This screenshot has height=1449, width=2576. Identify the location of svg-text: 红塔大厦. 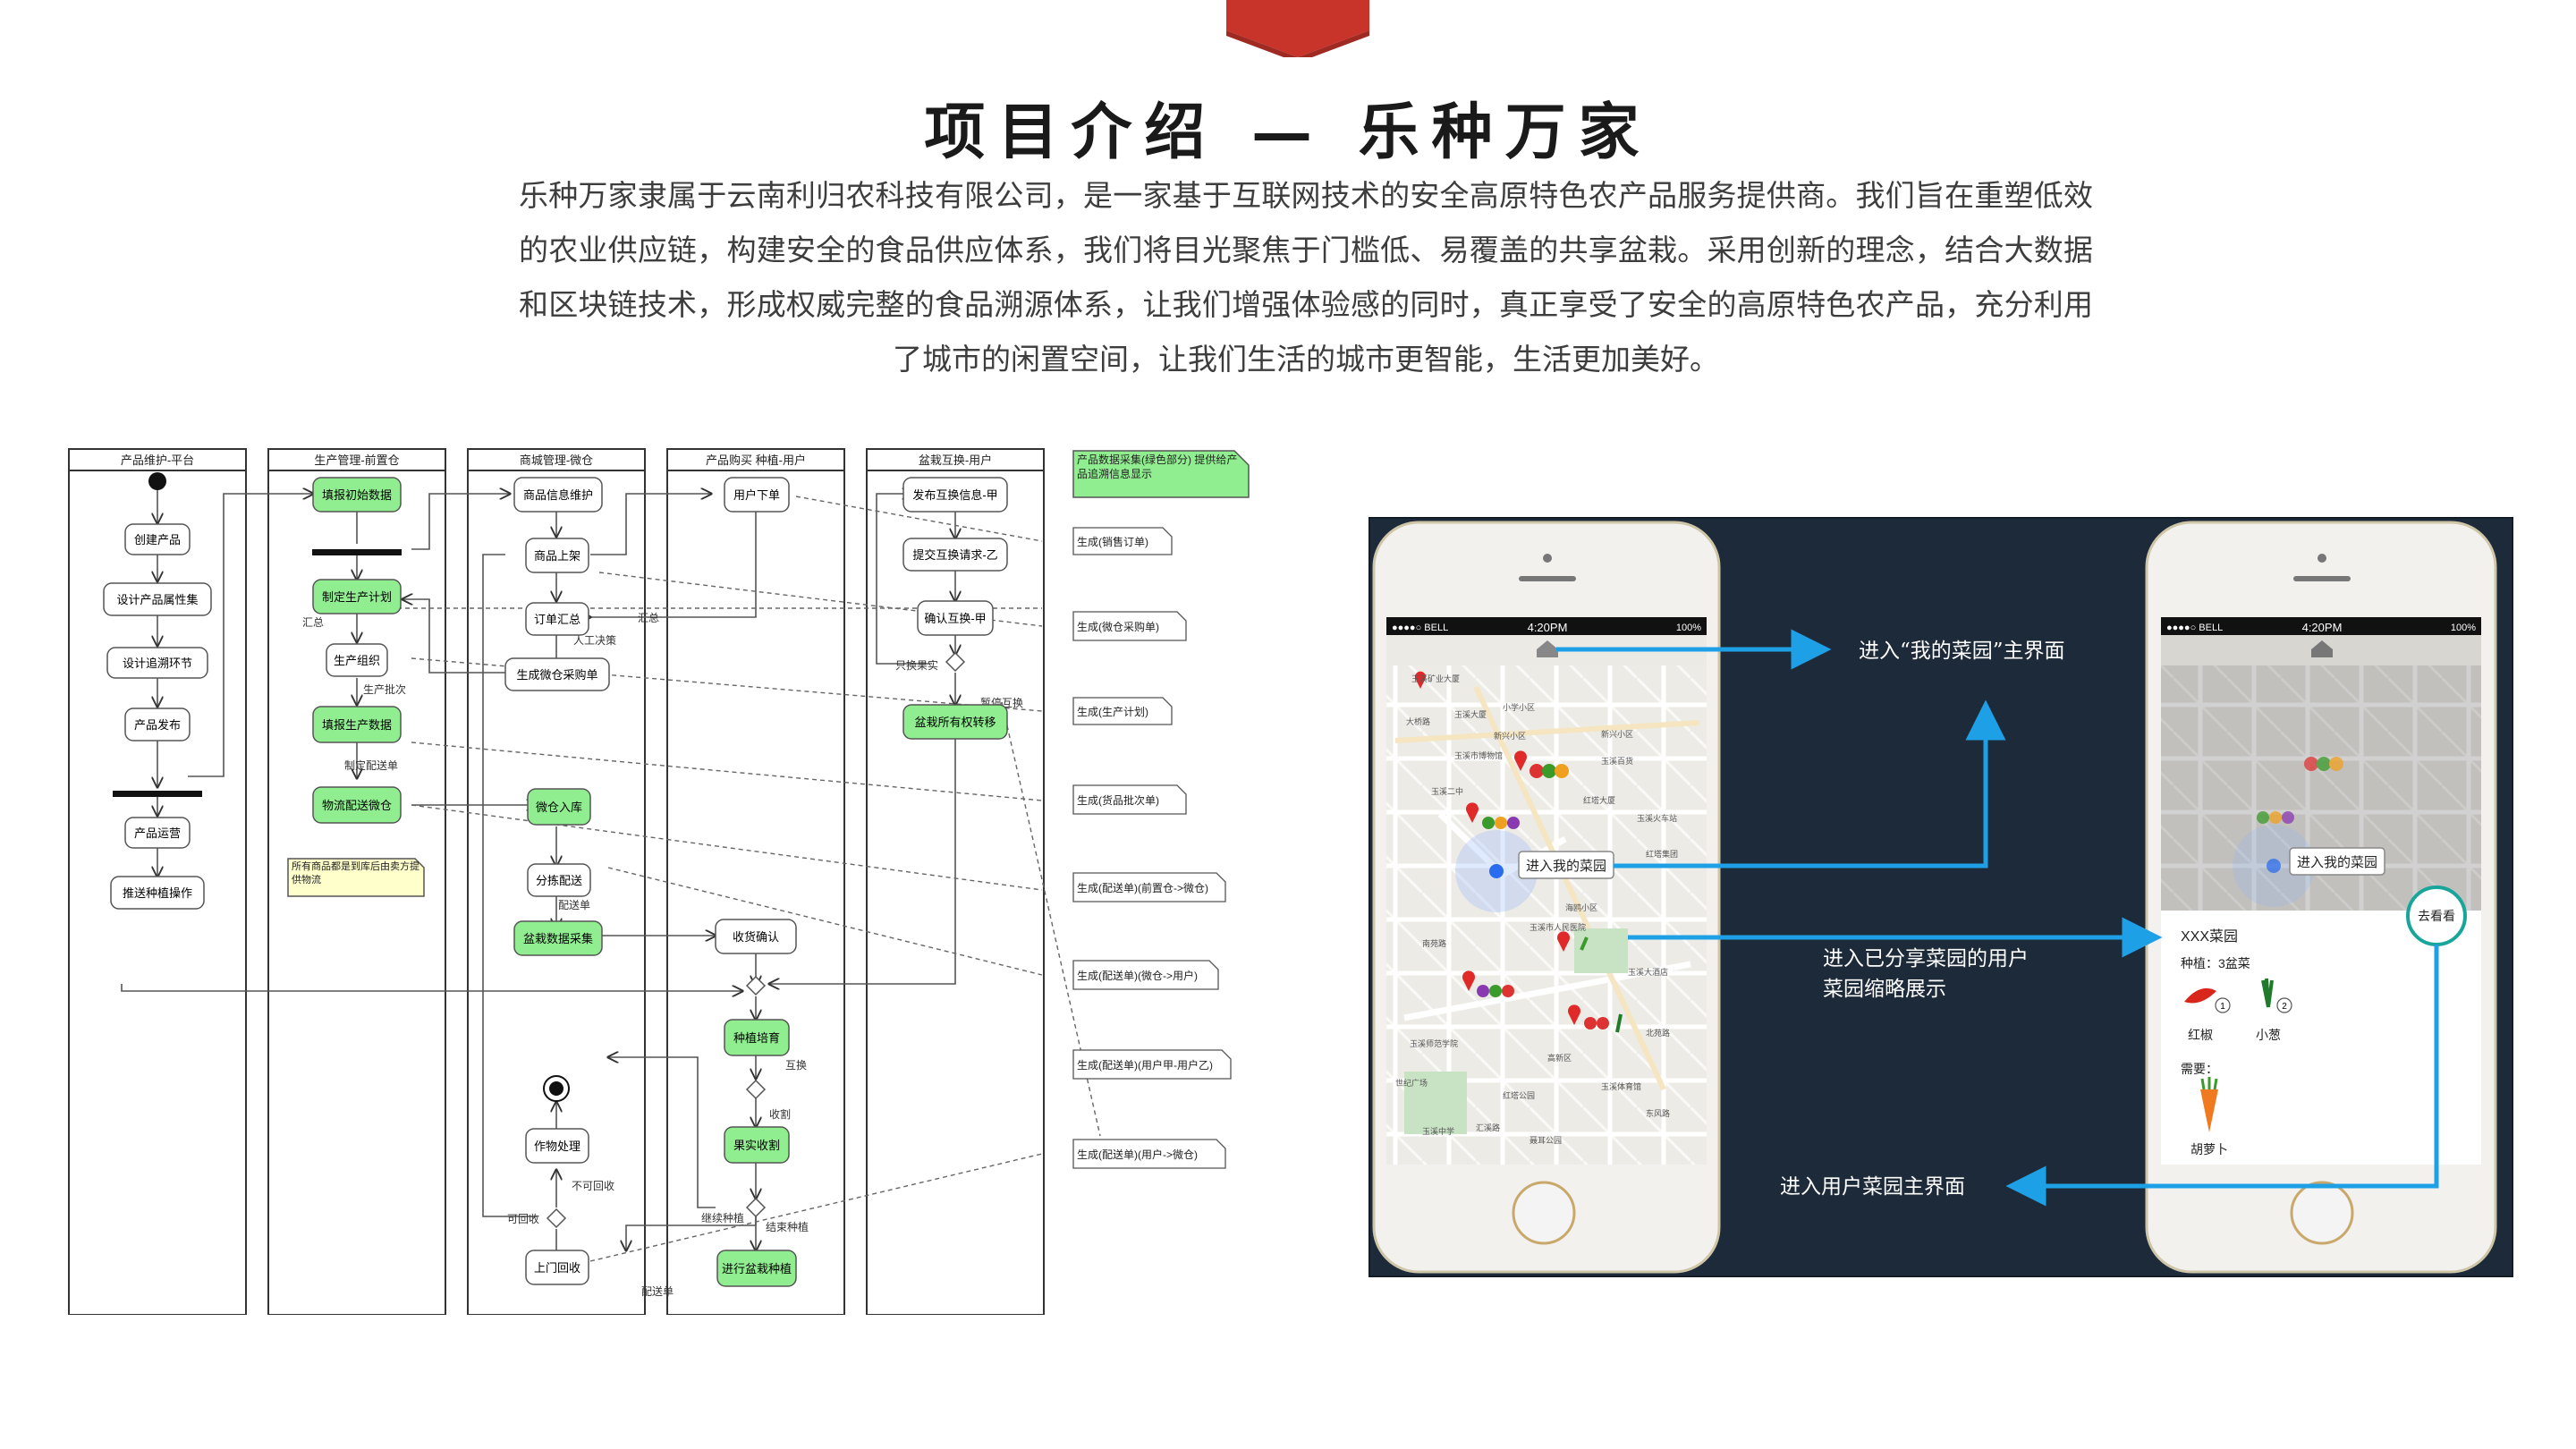
(1599, 800).